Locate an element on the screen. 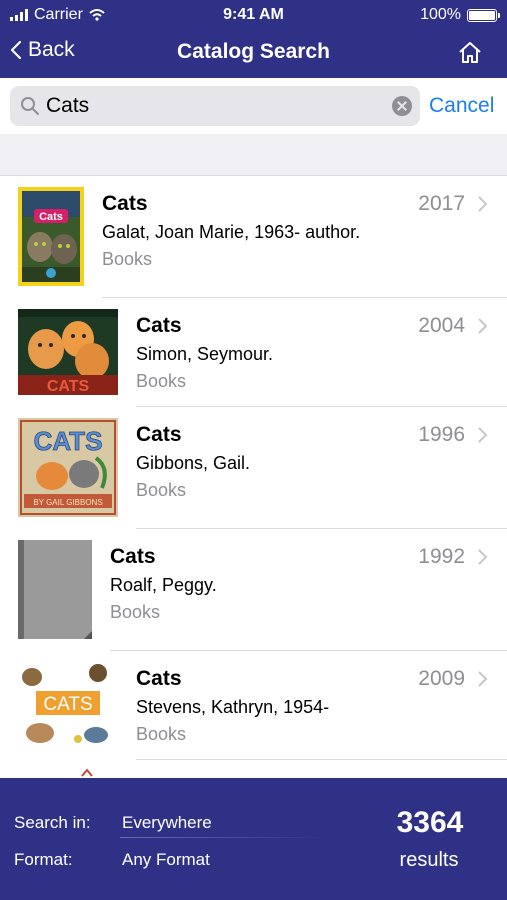  navigation-bar: Back Catalog Search is located at coordinates (253, 53).